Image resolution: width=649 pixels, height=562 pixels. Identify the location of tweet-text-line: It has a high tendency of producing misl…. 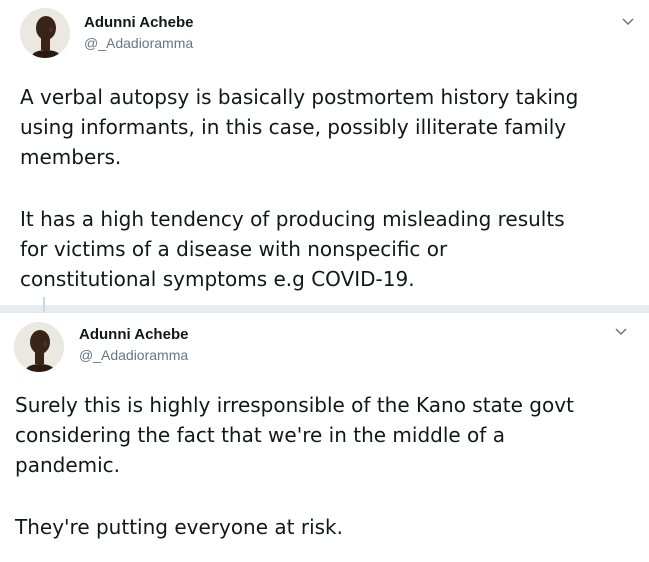
(292, 219).